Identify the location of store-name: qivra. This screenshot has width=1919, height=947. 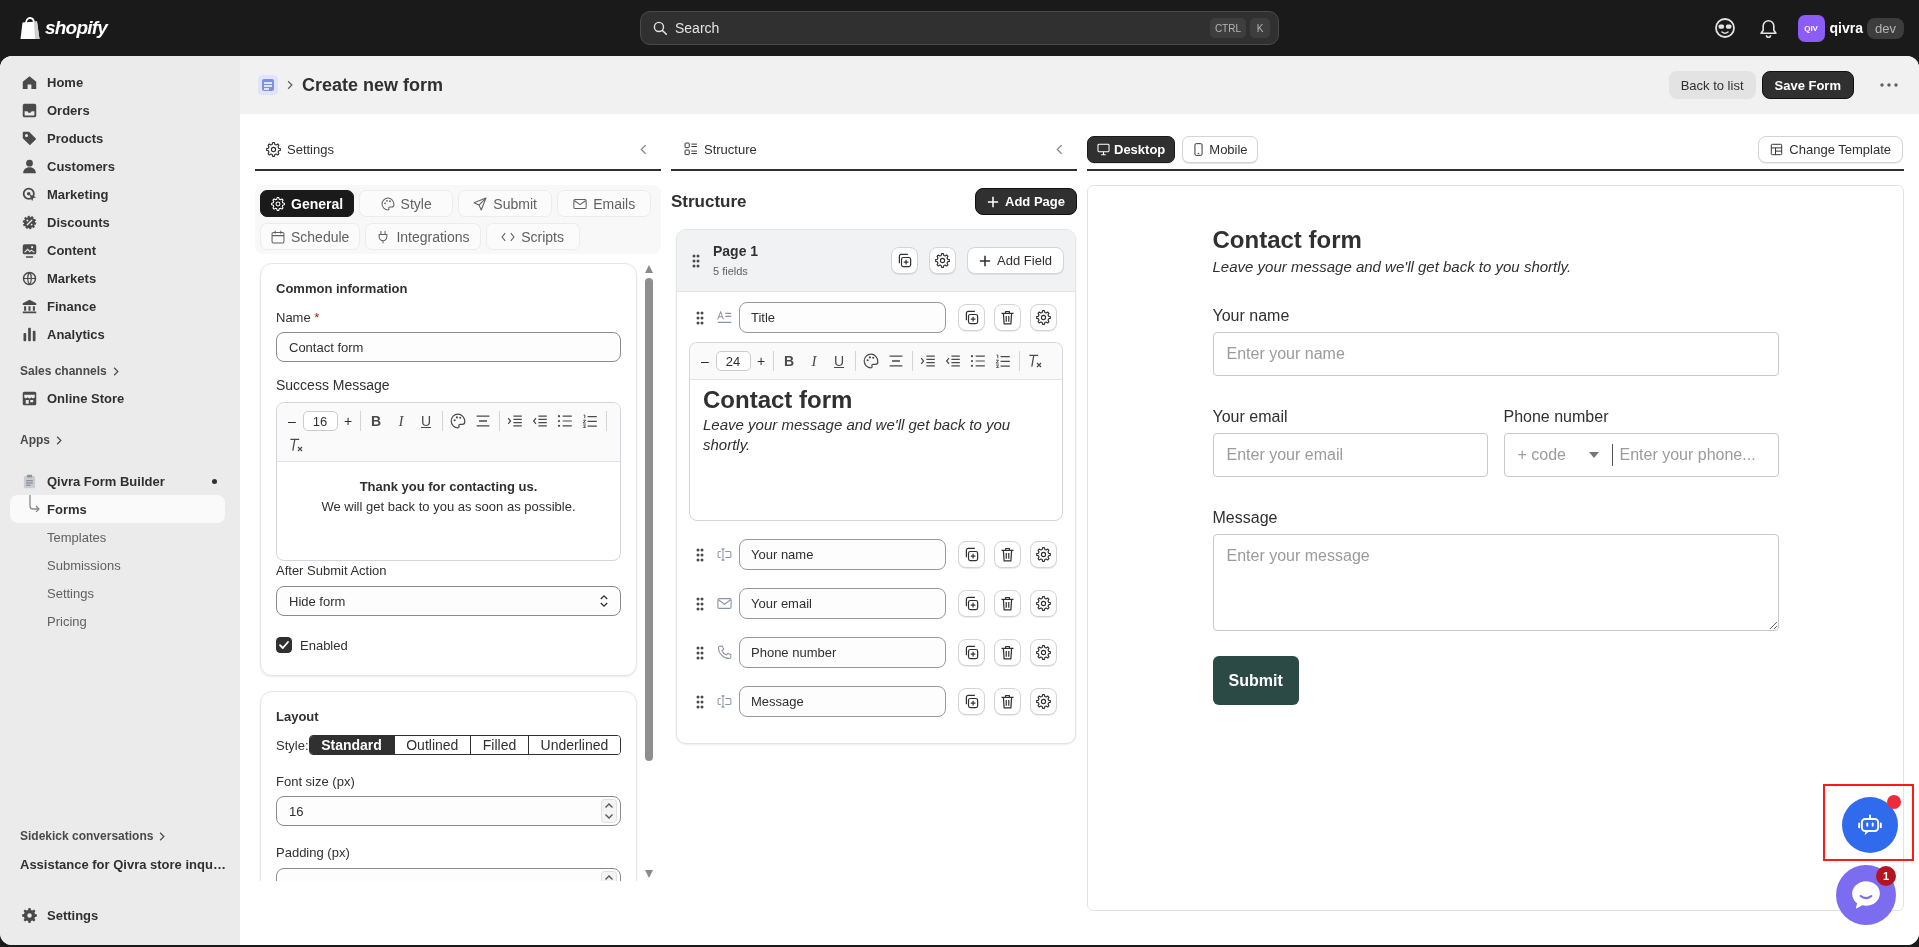
(1846, 28).